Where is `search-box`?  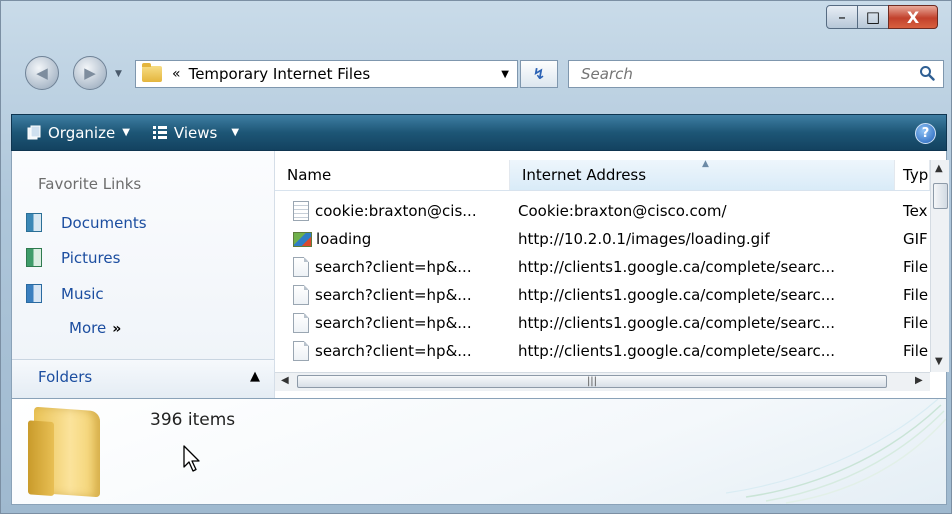 search-box is located at coordinates (756, 74).